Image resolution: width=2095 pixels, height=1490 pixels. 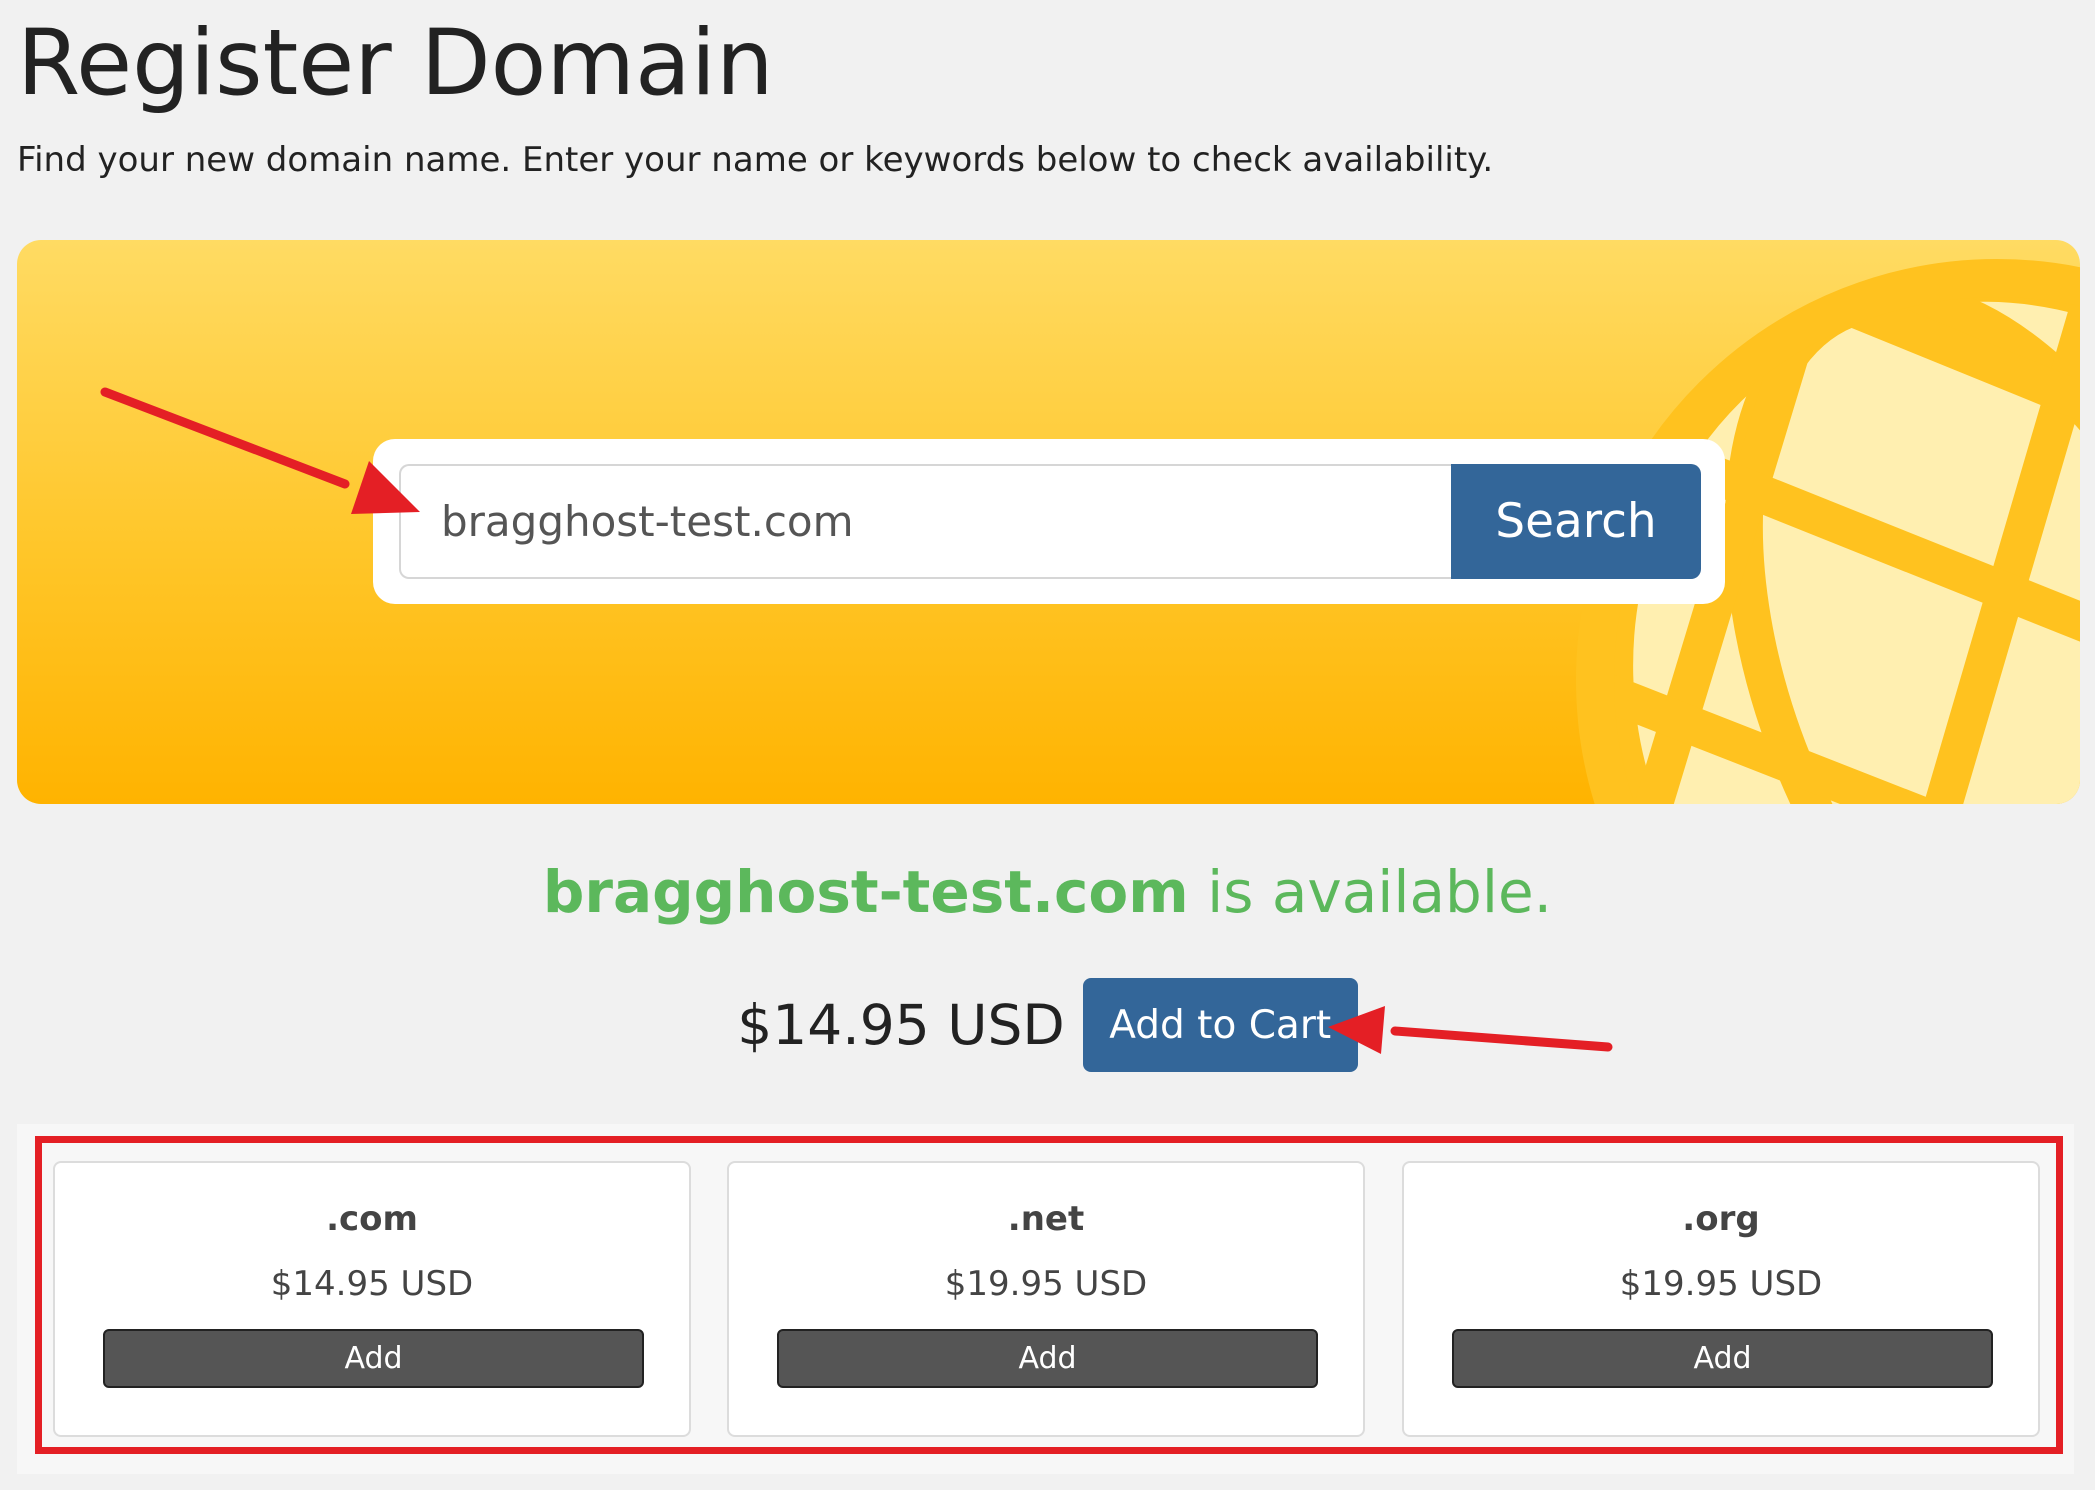 I want to click on search-box: Search, so click(x=1049, y=521).